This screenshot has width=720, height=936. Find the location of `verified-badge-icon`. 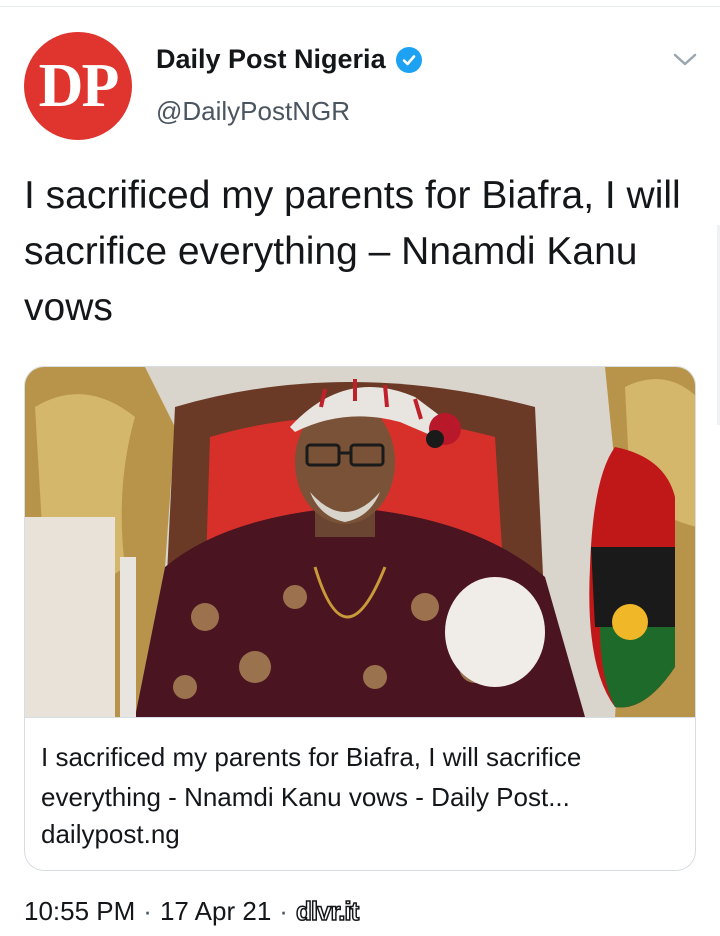

verified-badge-icon is located at coordinates (408, 59).